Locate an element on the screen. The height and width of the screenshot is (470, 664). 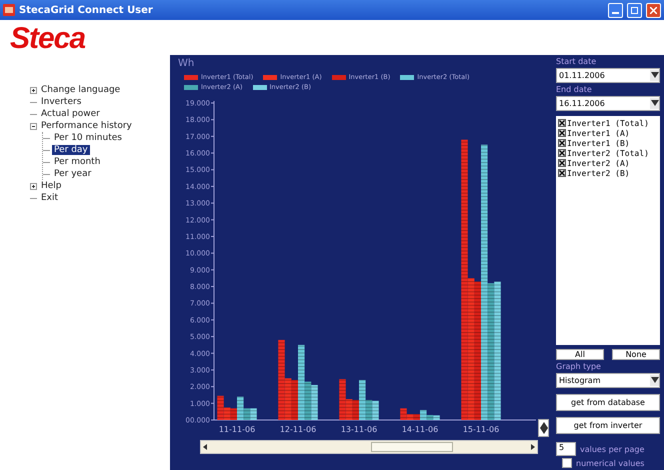
start-date-label: Start date is located at coordinates (577, 61).